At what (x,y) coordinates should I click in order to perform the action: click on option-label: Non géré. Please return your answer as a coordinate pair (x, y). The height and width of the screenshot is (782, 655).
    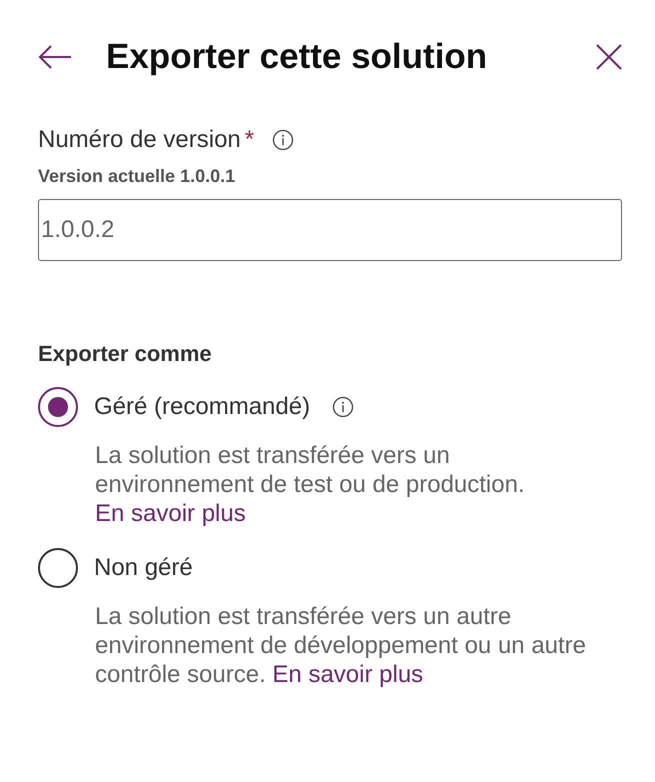
    Looking at the image, I should click on (143, 568).